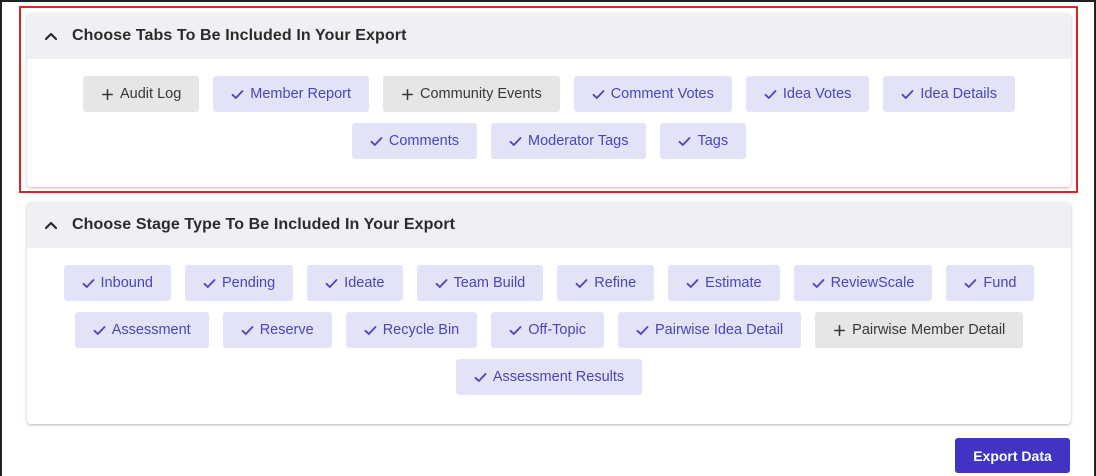 This screenshot has height=476, width=1096. I want to click on chip-label: Pairwise Member Detail, so click(929, 330).